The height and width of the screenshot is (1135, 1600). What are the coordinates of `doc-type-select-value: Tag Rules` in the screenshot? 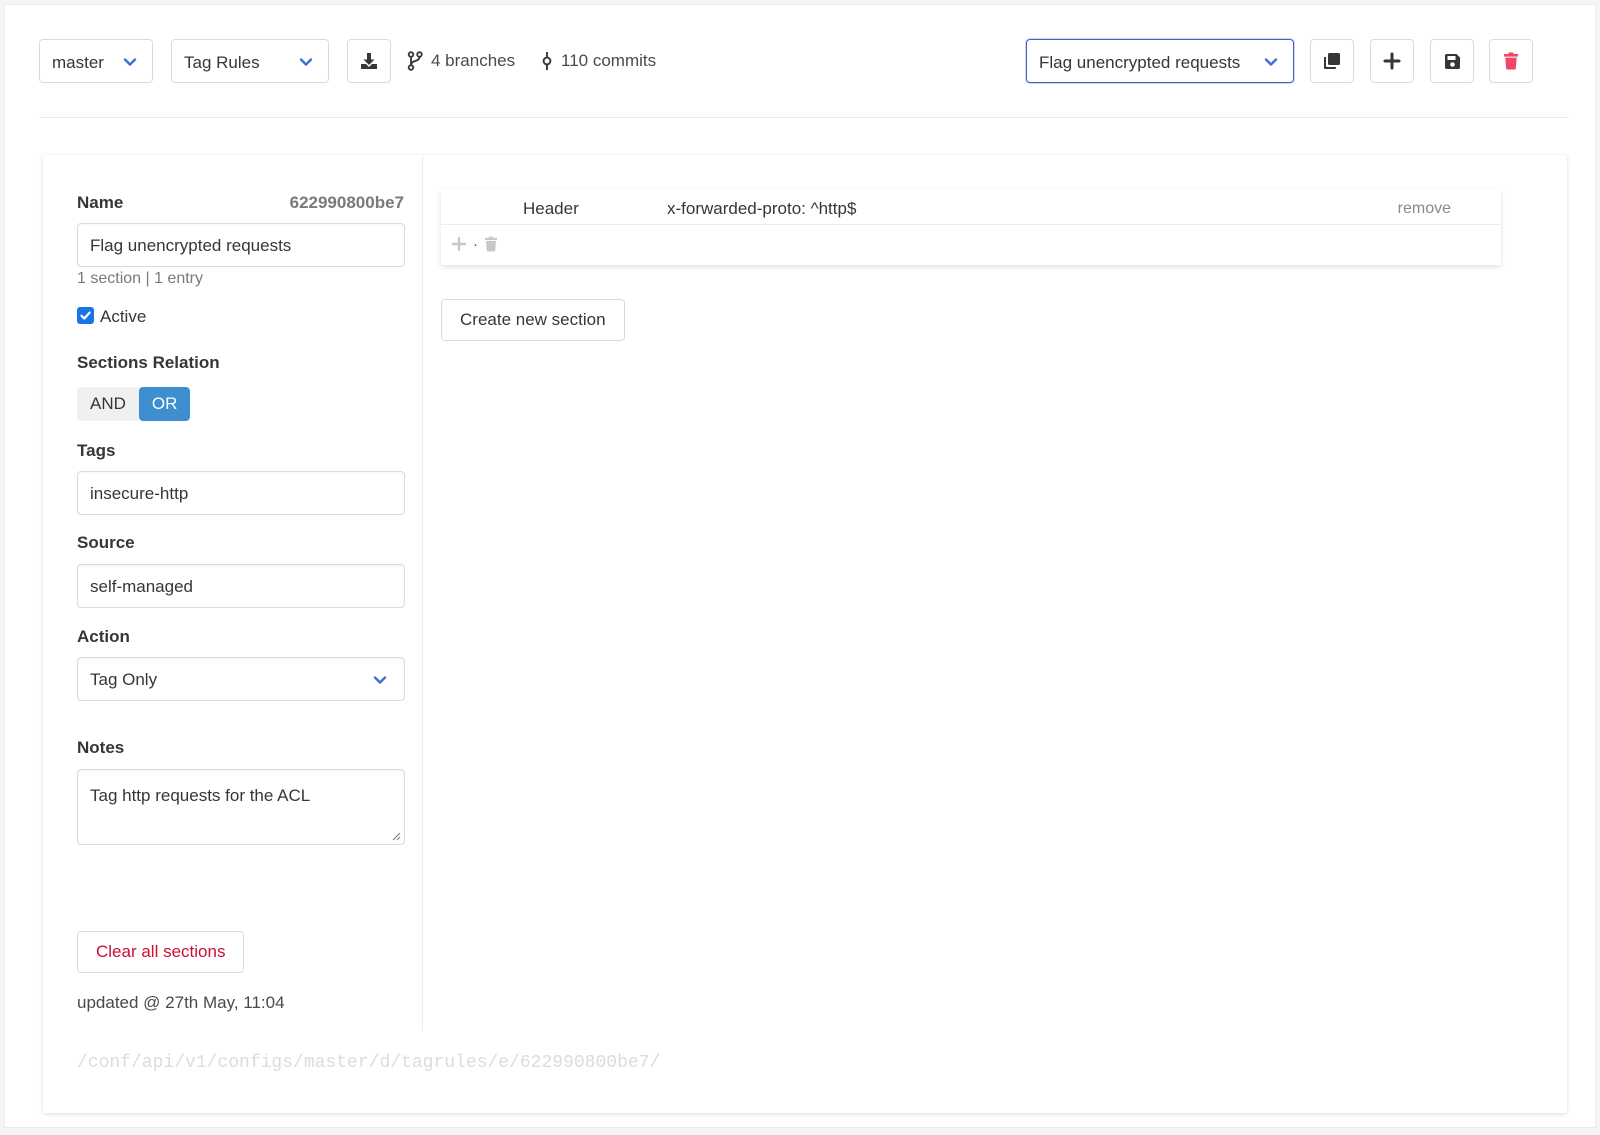 It's located at (222, 62).